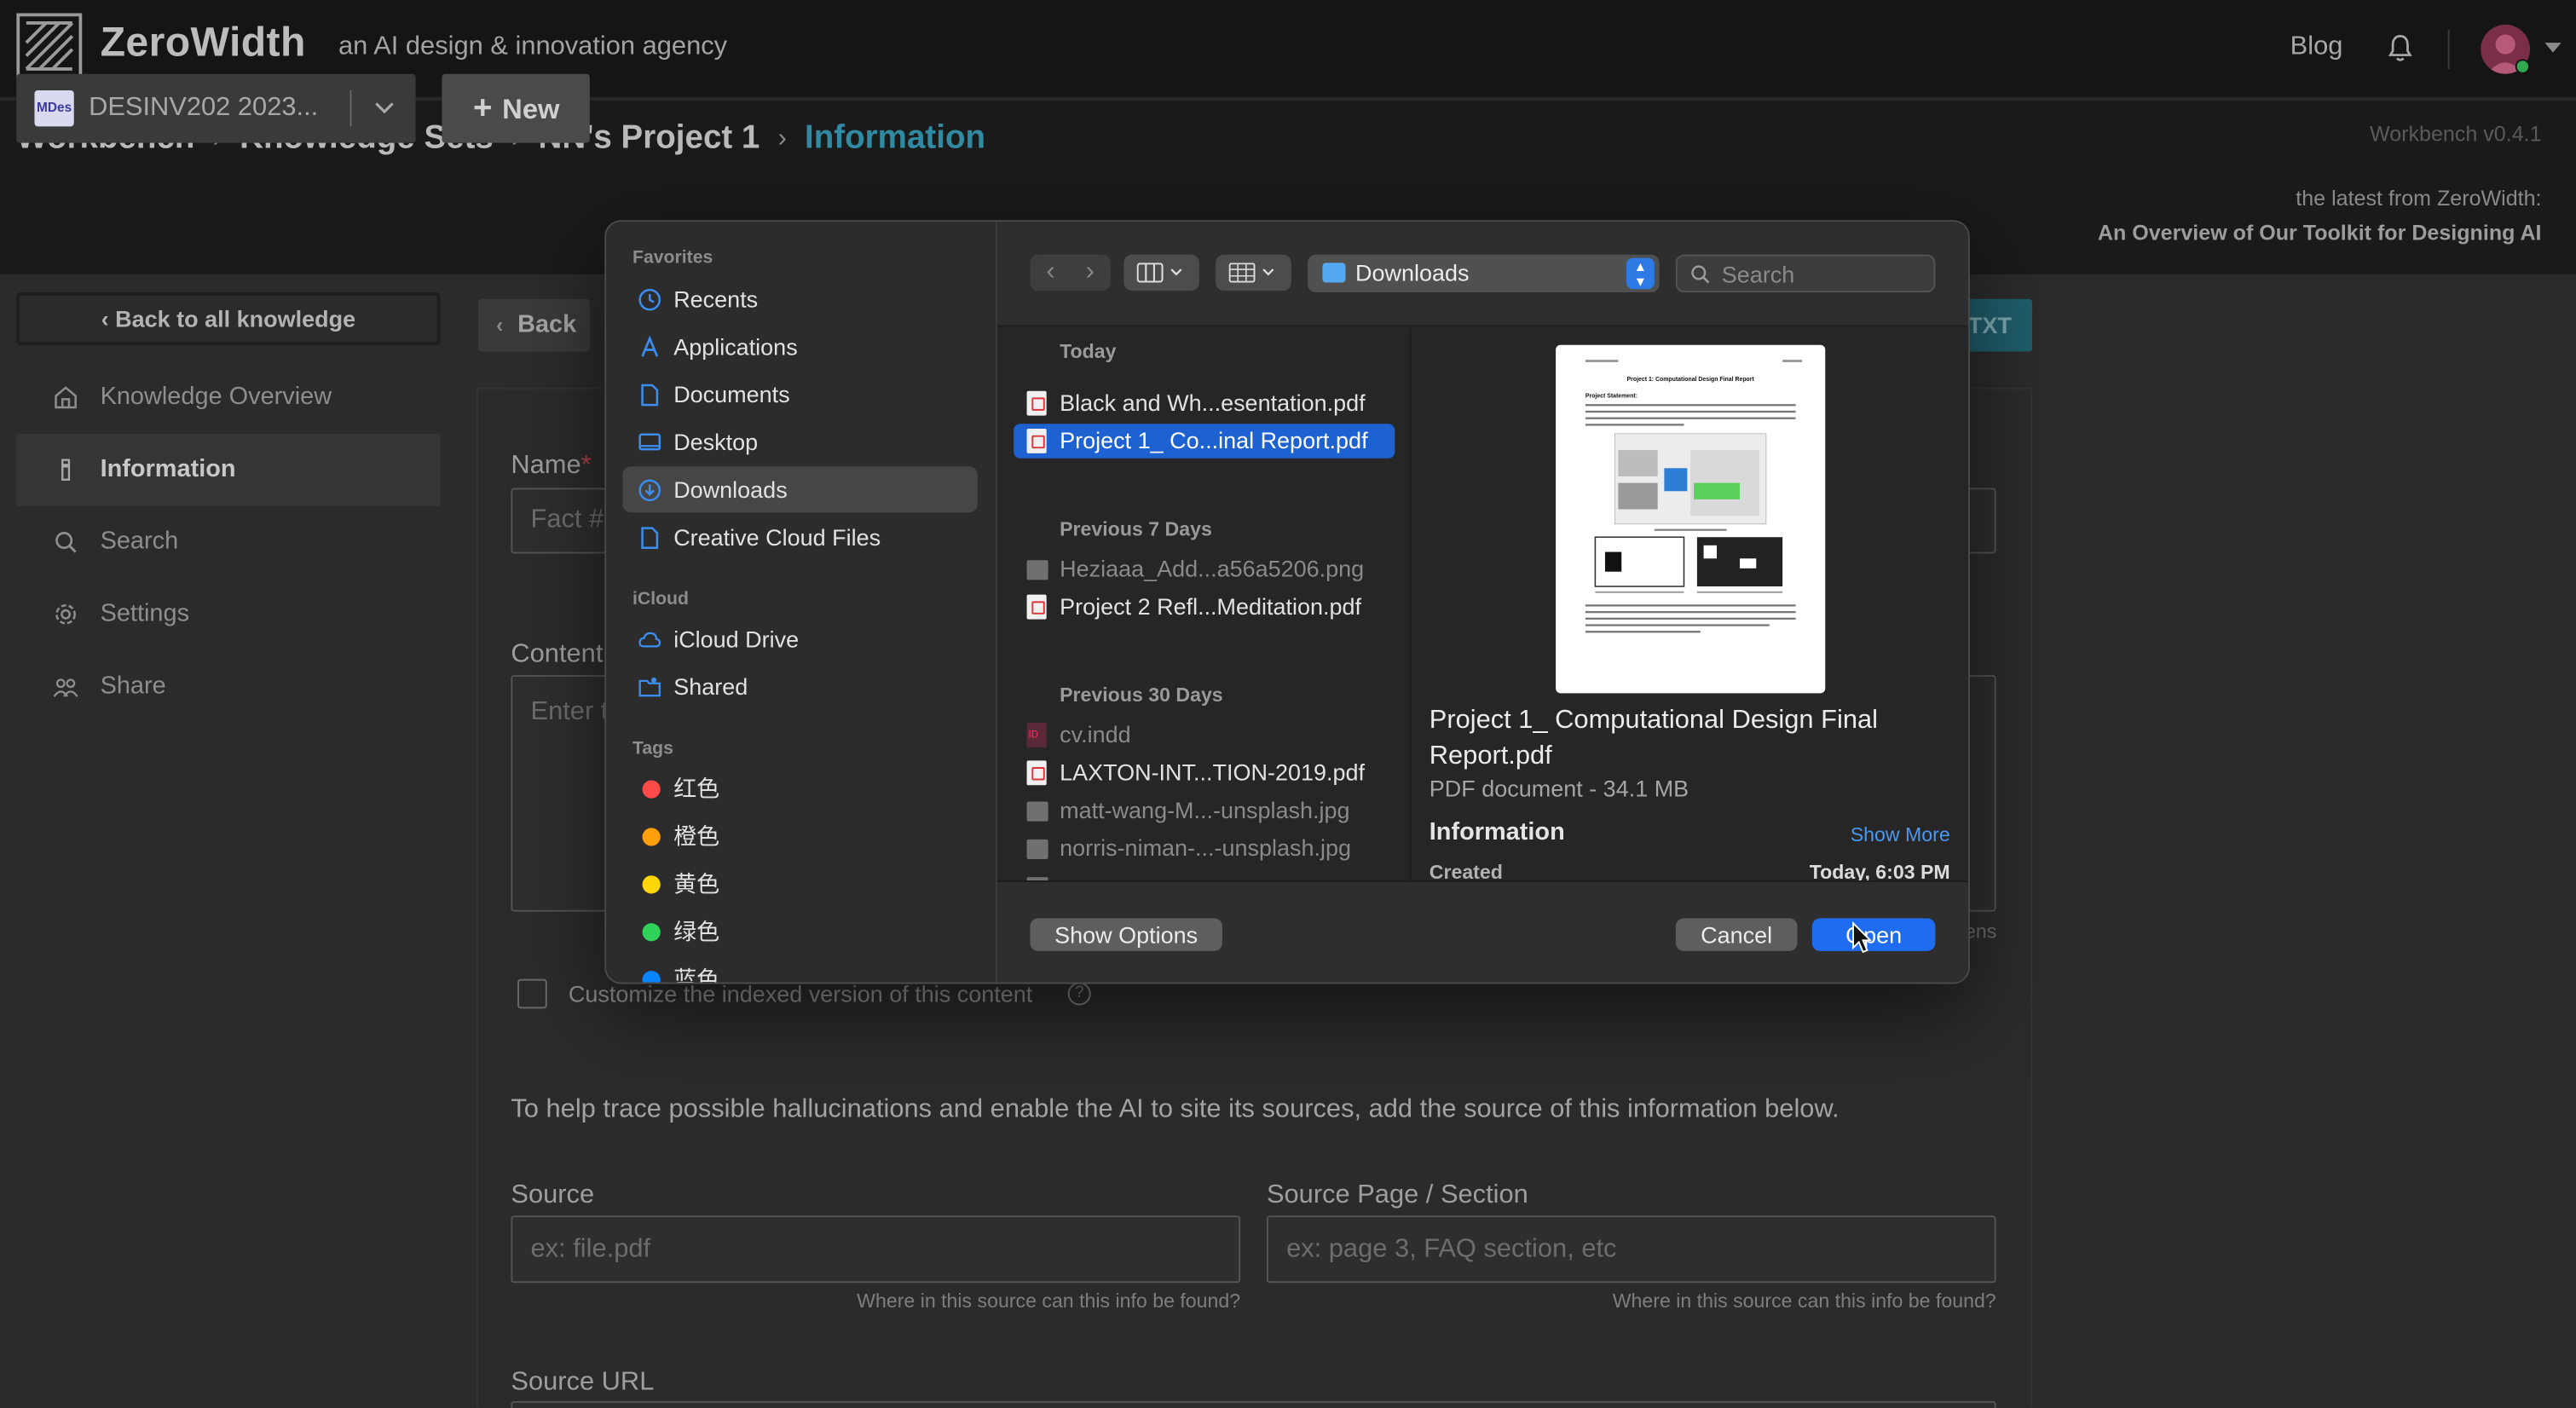 The width and height of the screenshot is (2576, 1408). I want to click on customize-checkbox, so click(532, 994).